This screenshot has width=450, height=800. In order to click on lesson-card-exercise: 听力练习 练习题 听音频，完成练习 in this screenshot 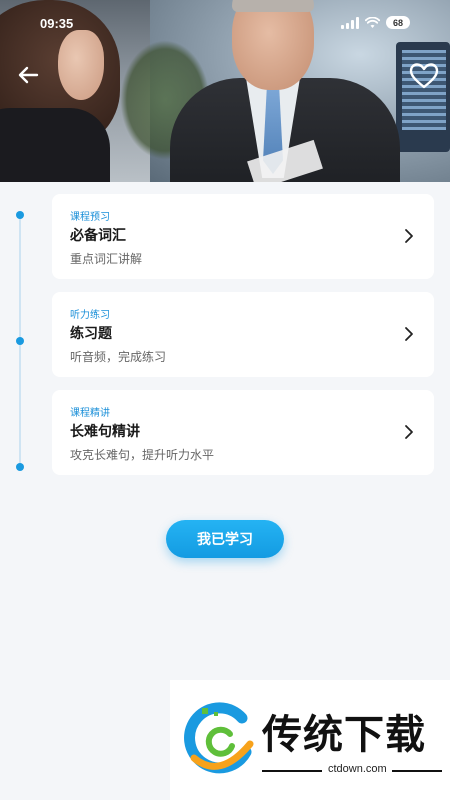, I will do `click(243, 334)`.